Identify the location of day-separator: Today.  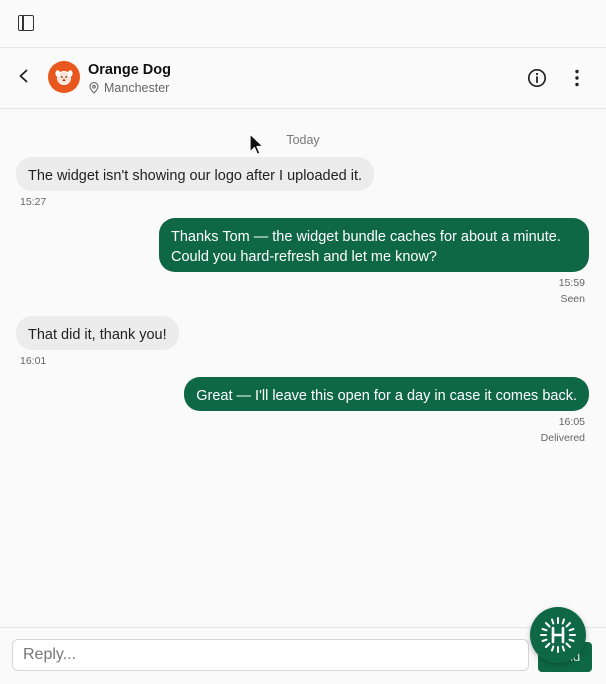
(303, 140).